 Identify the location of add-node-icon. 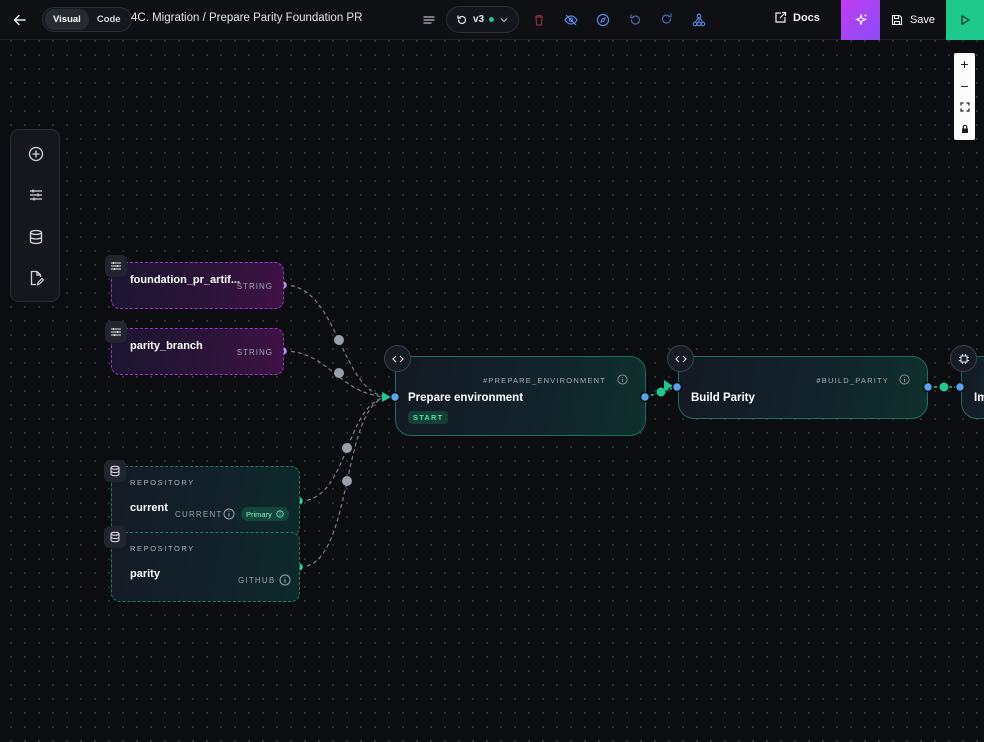
(36, 154).